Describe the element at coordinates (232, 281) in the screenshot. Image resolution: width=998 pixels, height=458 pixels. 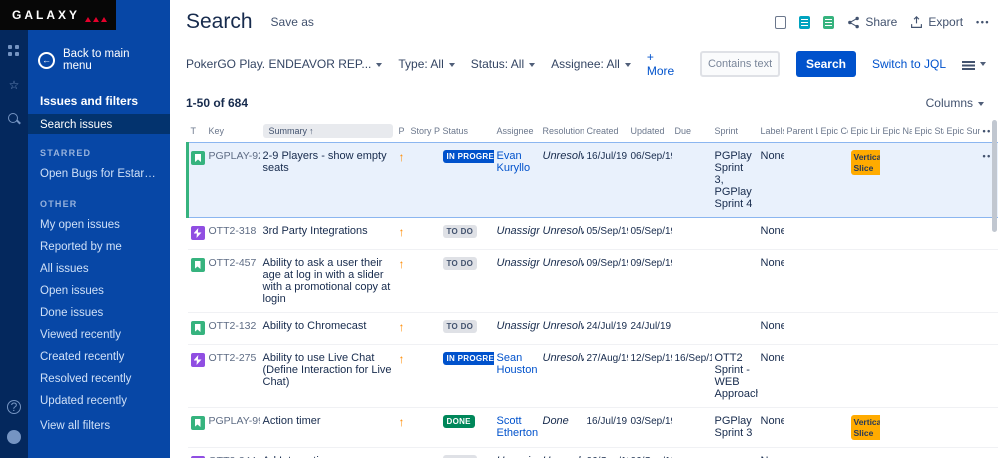
I see `cell-key: OTT2-457` at that location.